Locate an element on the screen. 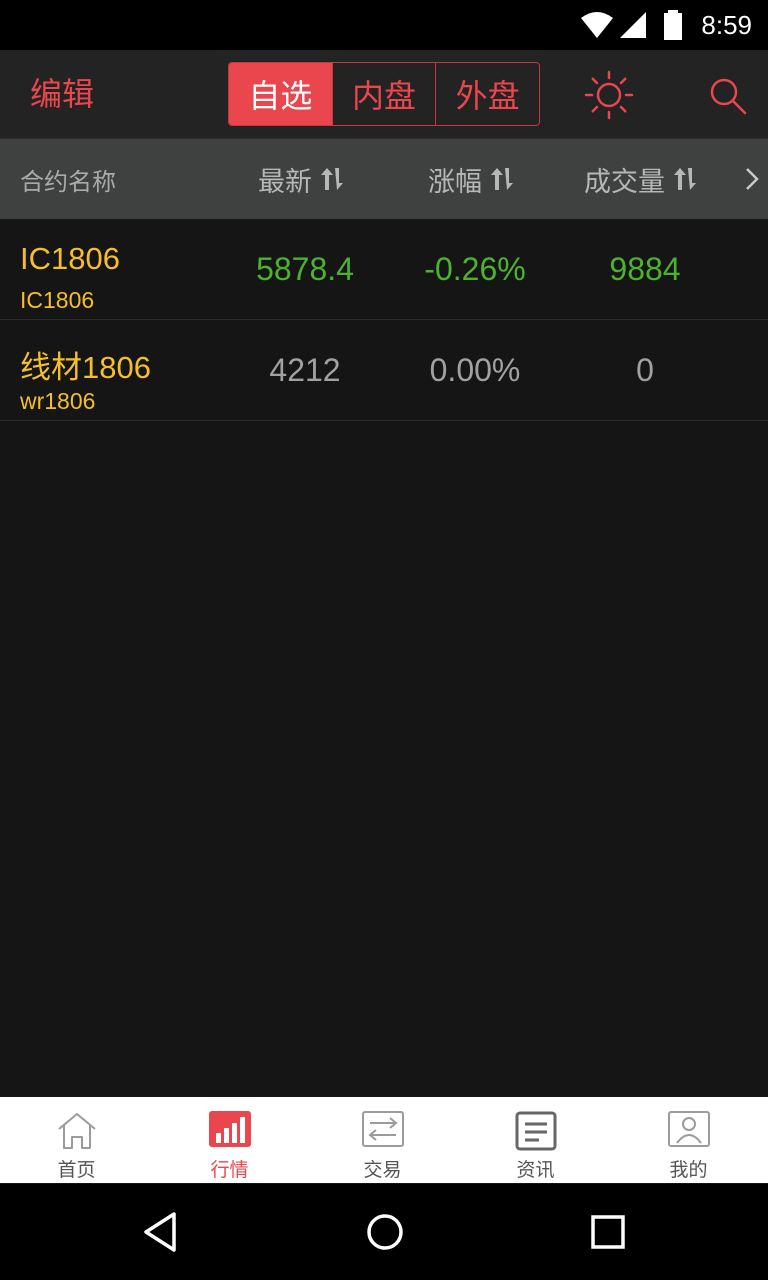 This screenshot has width=768, height=1280. back-icon is located at coordinates (160, 1232).